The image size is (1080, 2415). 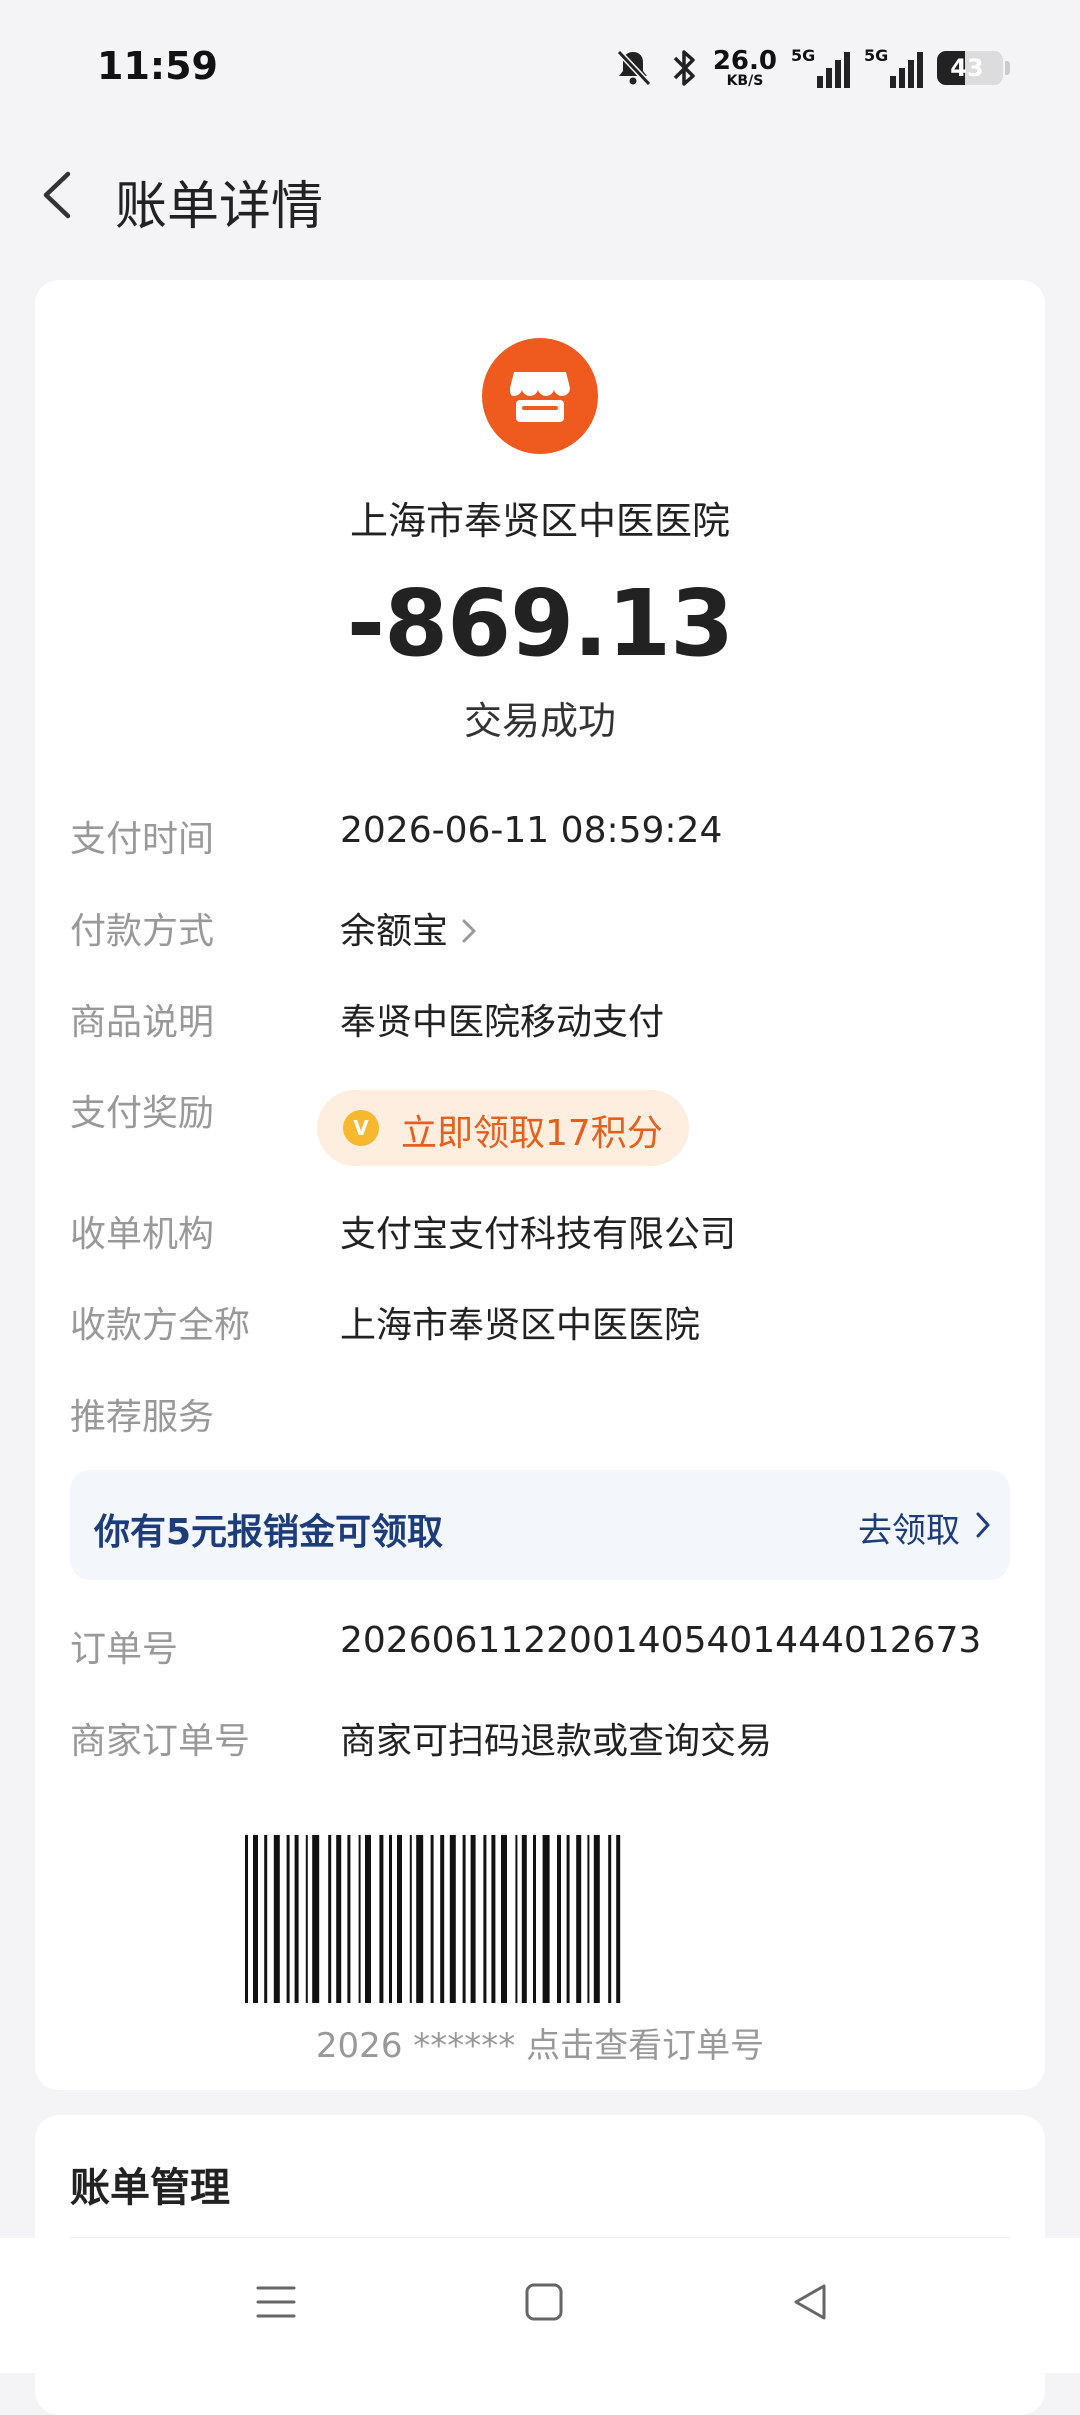 I want to click on back-triangle-icon, so click(x=810, y=2302).